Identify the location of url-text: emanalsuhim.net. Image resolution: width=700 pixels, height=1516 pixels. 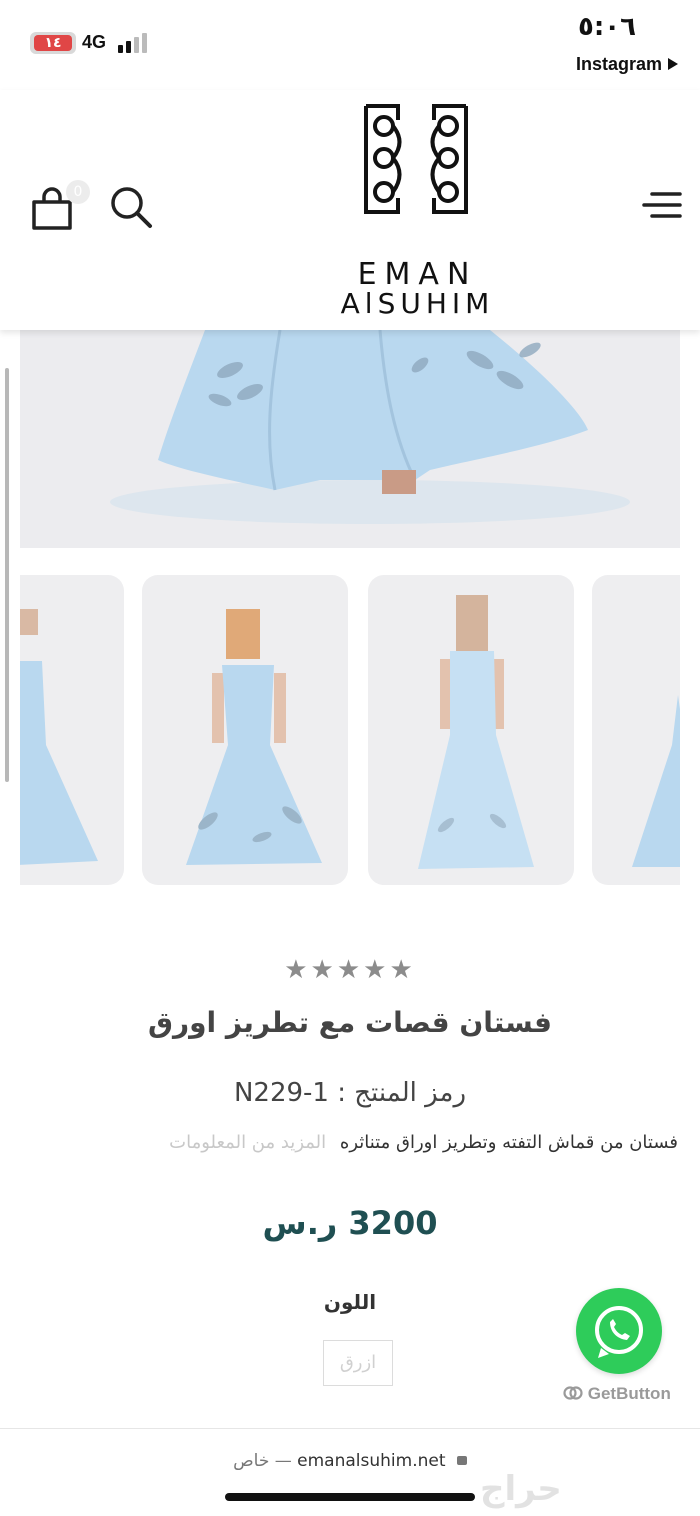
(371, 1461).